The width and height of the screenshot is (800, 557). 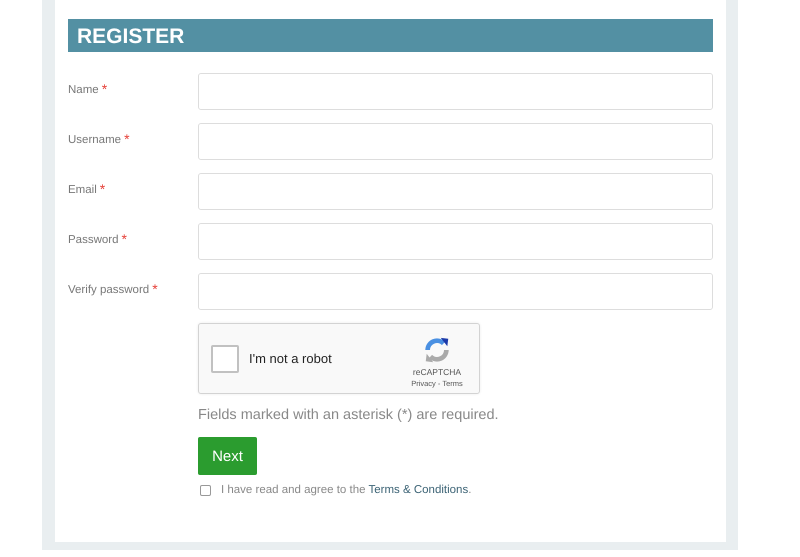 I want to click on terms-link: Terms & Conditions, so click(x=418, y=490).